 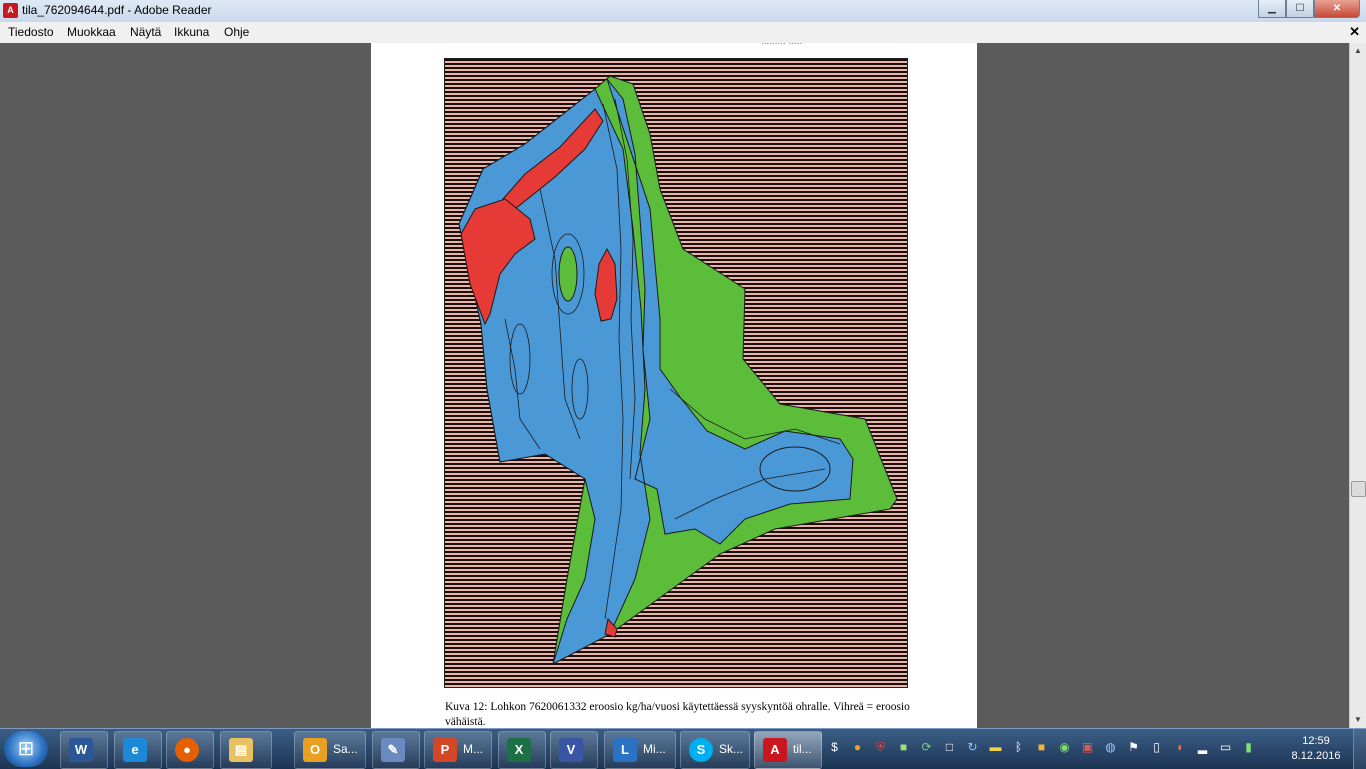 What do you see at coordinates (1156, 747) in the screenshot?
I see `clipboard-icon: ▯` at bounding box center [1156, 747].